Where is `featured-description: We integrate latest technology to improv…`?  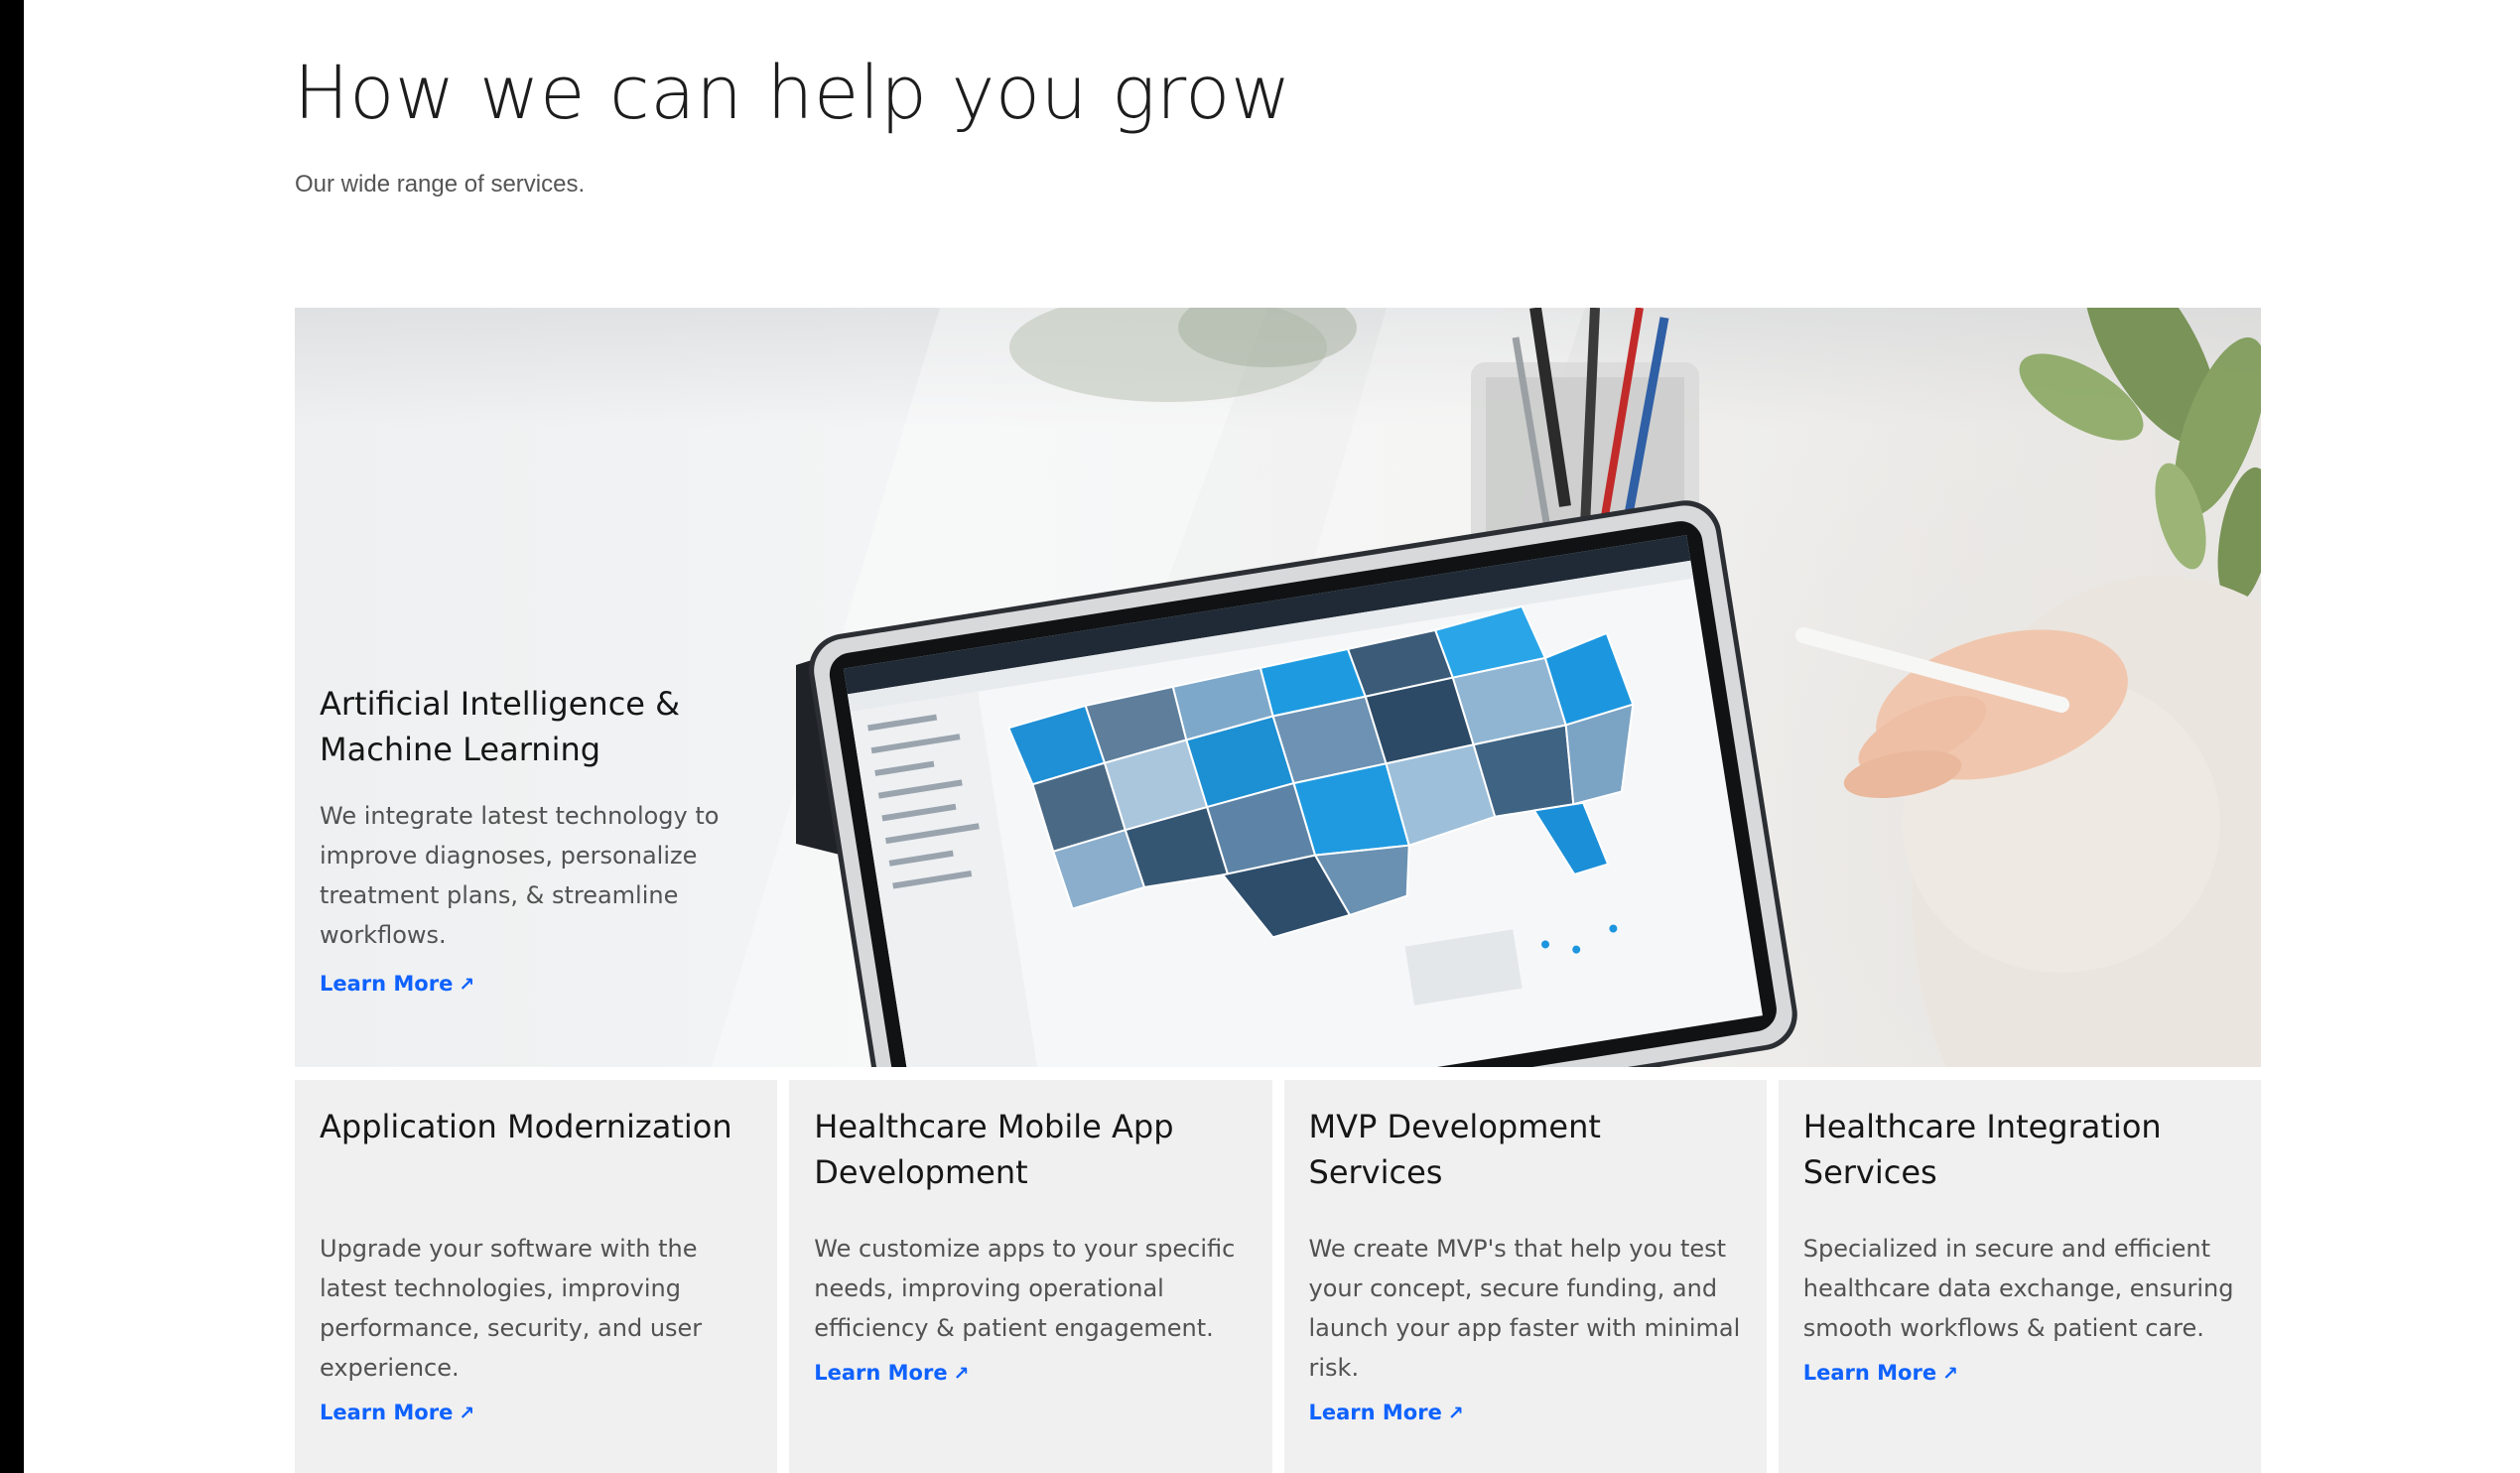
featured-description: We integrate latest technology to improv… is located at coordinates (520, 875).